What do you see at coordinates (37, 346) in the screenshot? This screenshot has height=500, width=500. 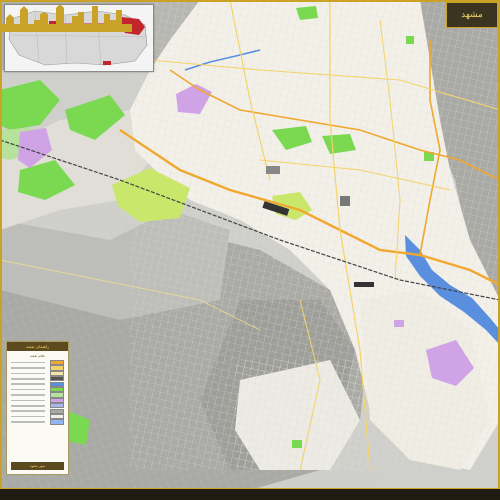 I see `legend-title: راهنمای نقشه` at bounding box center [37, 346].